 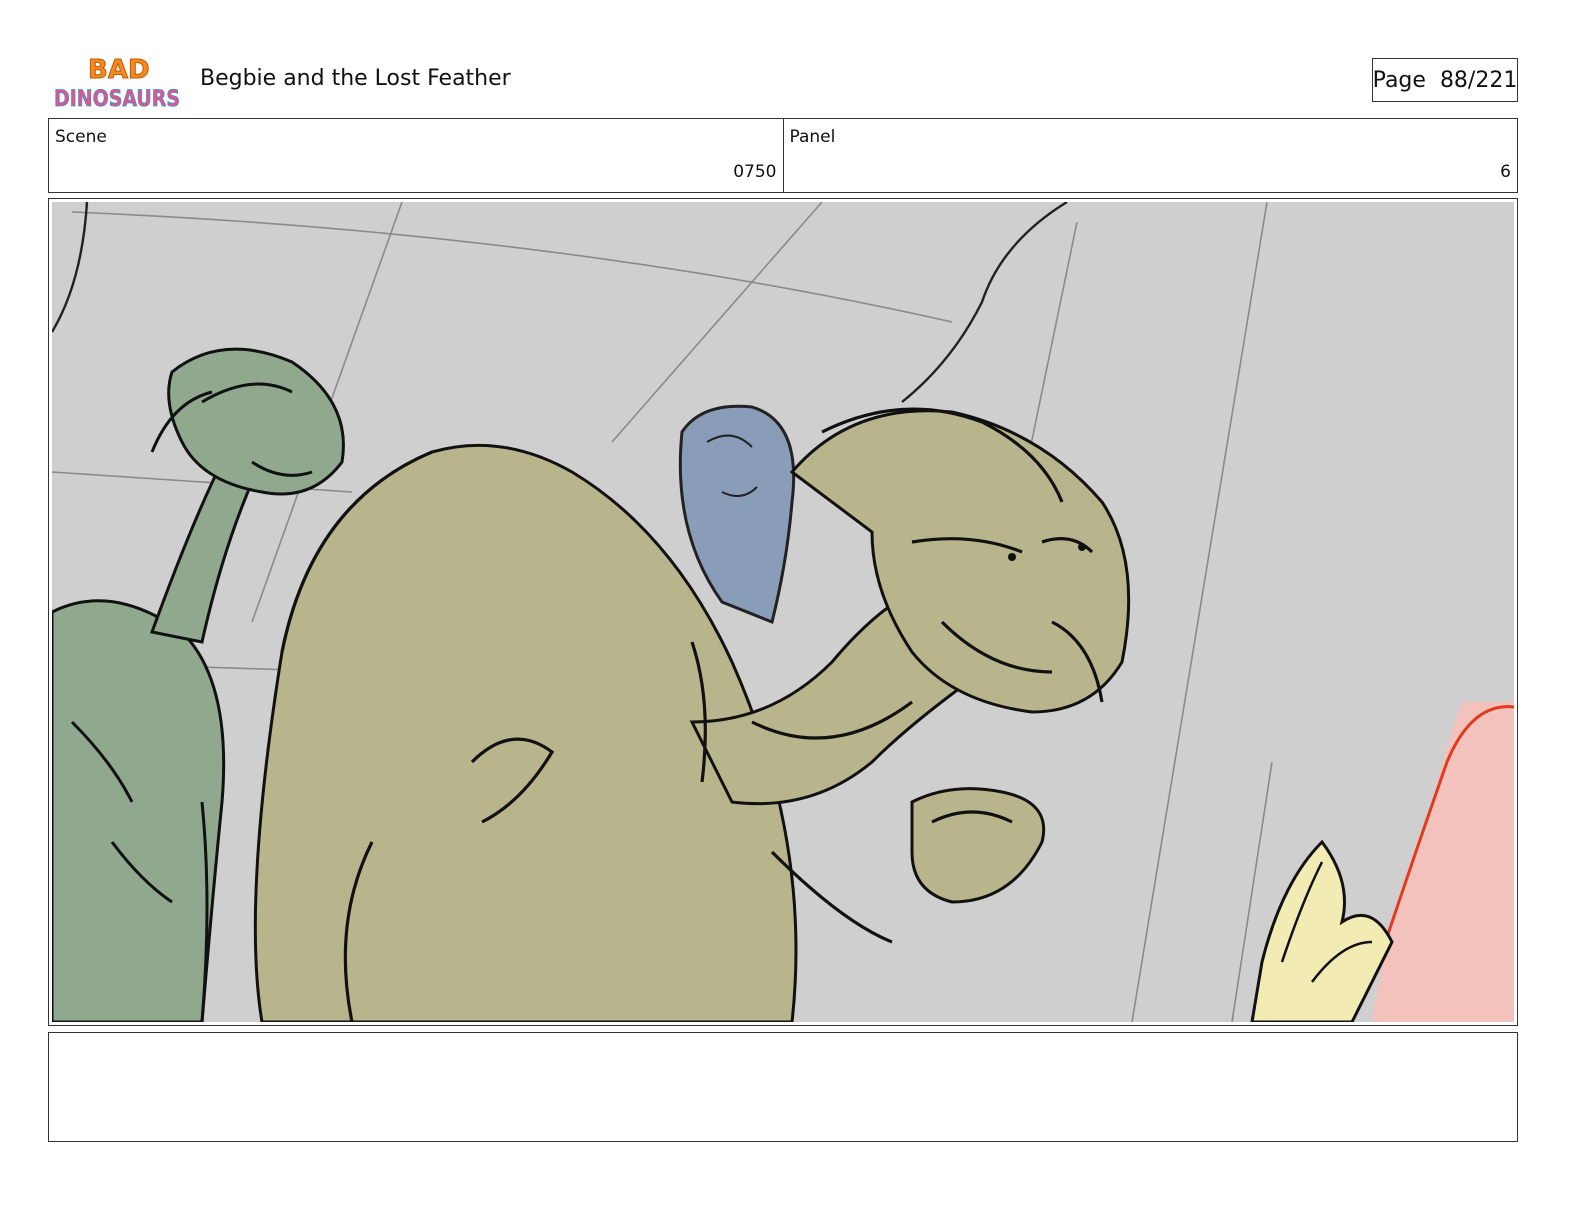 I want to click on logo-line-2: DINOSAURS, so click(x=117, y=99).